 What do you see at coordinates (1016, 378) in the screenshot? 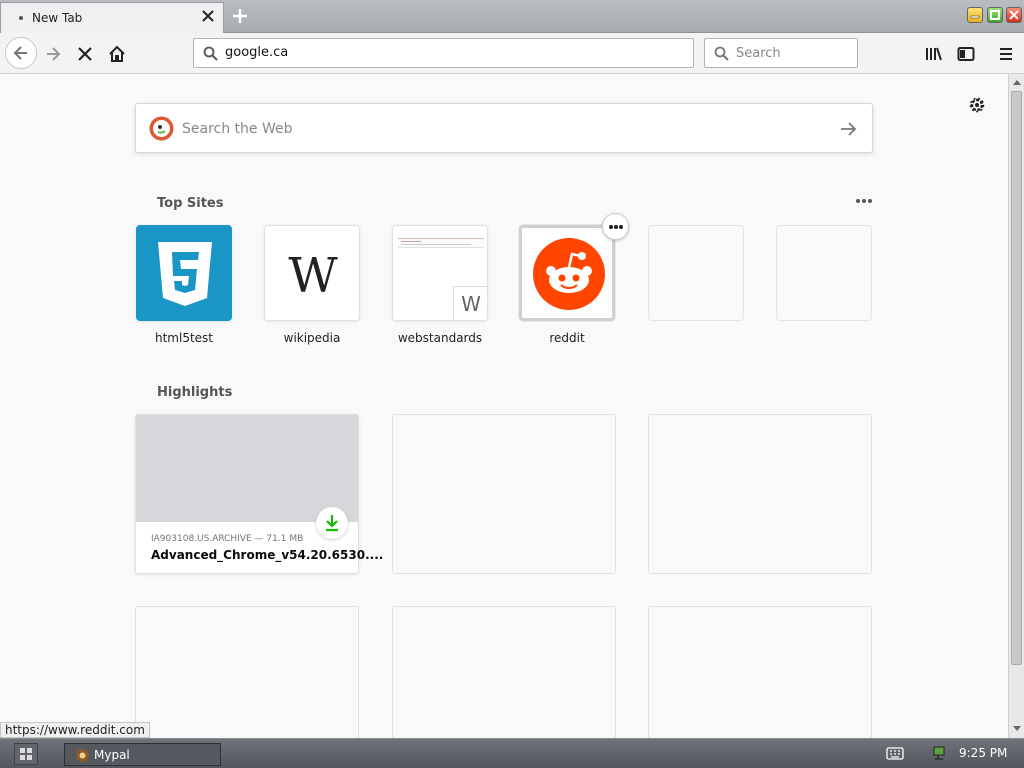
I see `scrollbar-thumb` at bounding box center [1016, 378].